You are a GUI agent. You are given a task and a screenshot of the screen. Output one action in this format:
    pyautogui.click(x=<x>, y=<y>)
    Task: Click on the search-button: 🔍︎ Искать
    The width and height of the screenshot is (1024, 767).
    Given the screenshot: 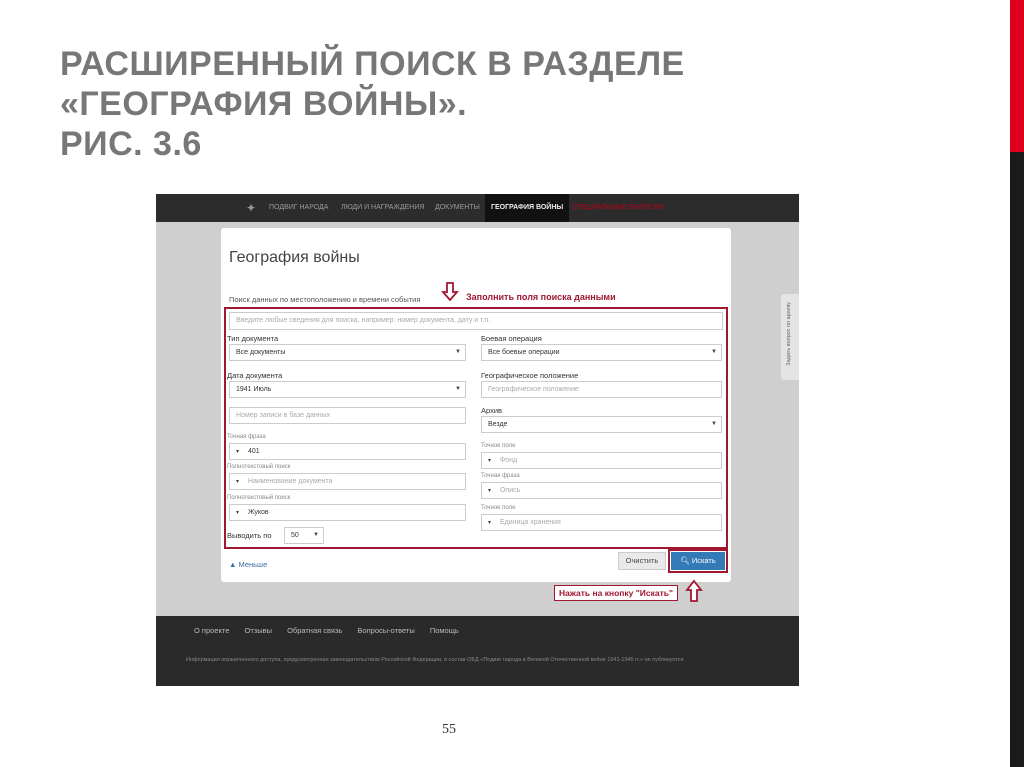 What is the action you would take?
    pyautogui.click(x=698, y=561)
    